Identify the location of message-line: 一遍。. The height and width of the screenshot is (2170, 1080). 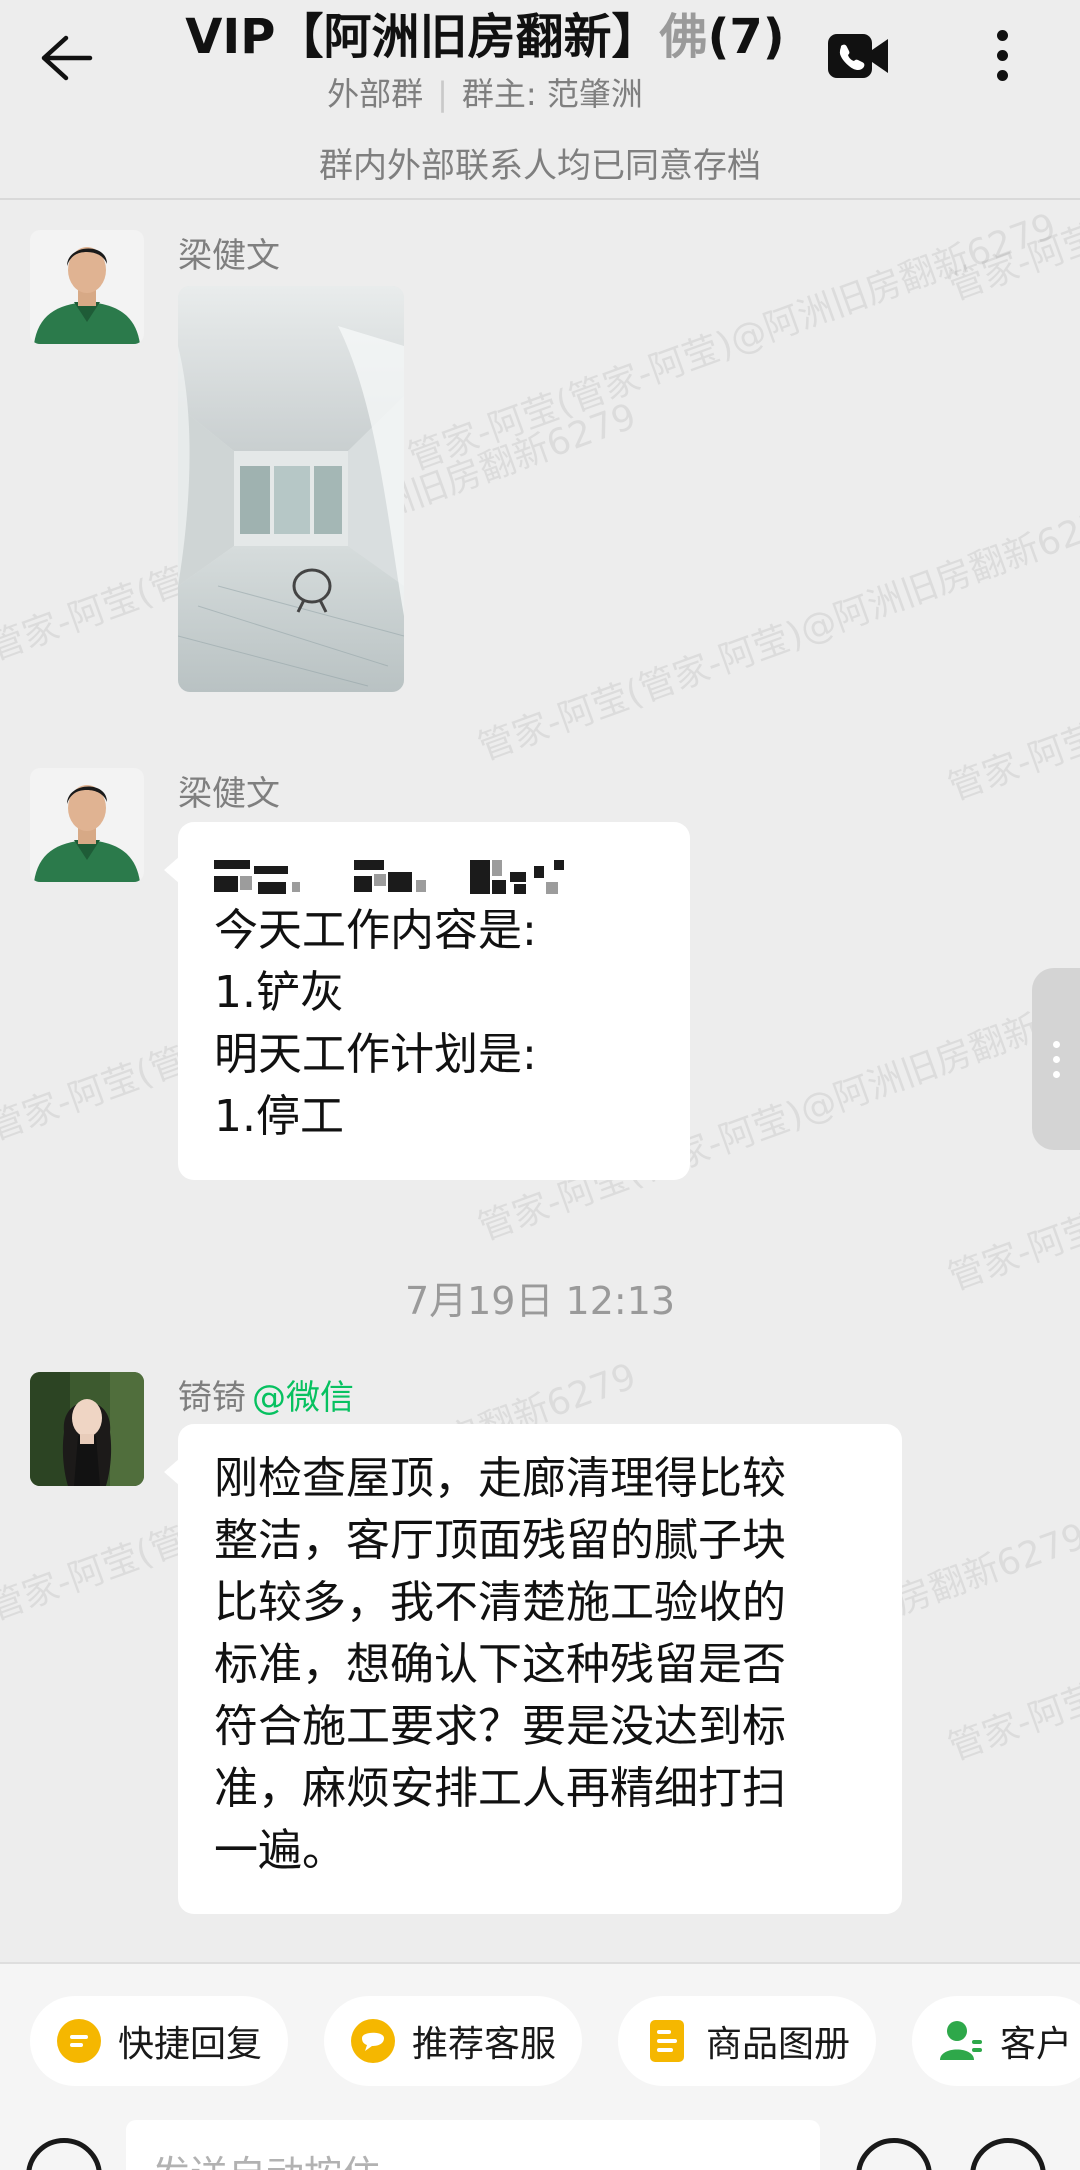
(280, 1850).